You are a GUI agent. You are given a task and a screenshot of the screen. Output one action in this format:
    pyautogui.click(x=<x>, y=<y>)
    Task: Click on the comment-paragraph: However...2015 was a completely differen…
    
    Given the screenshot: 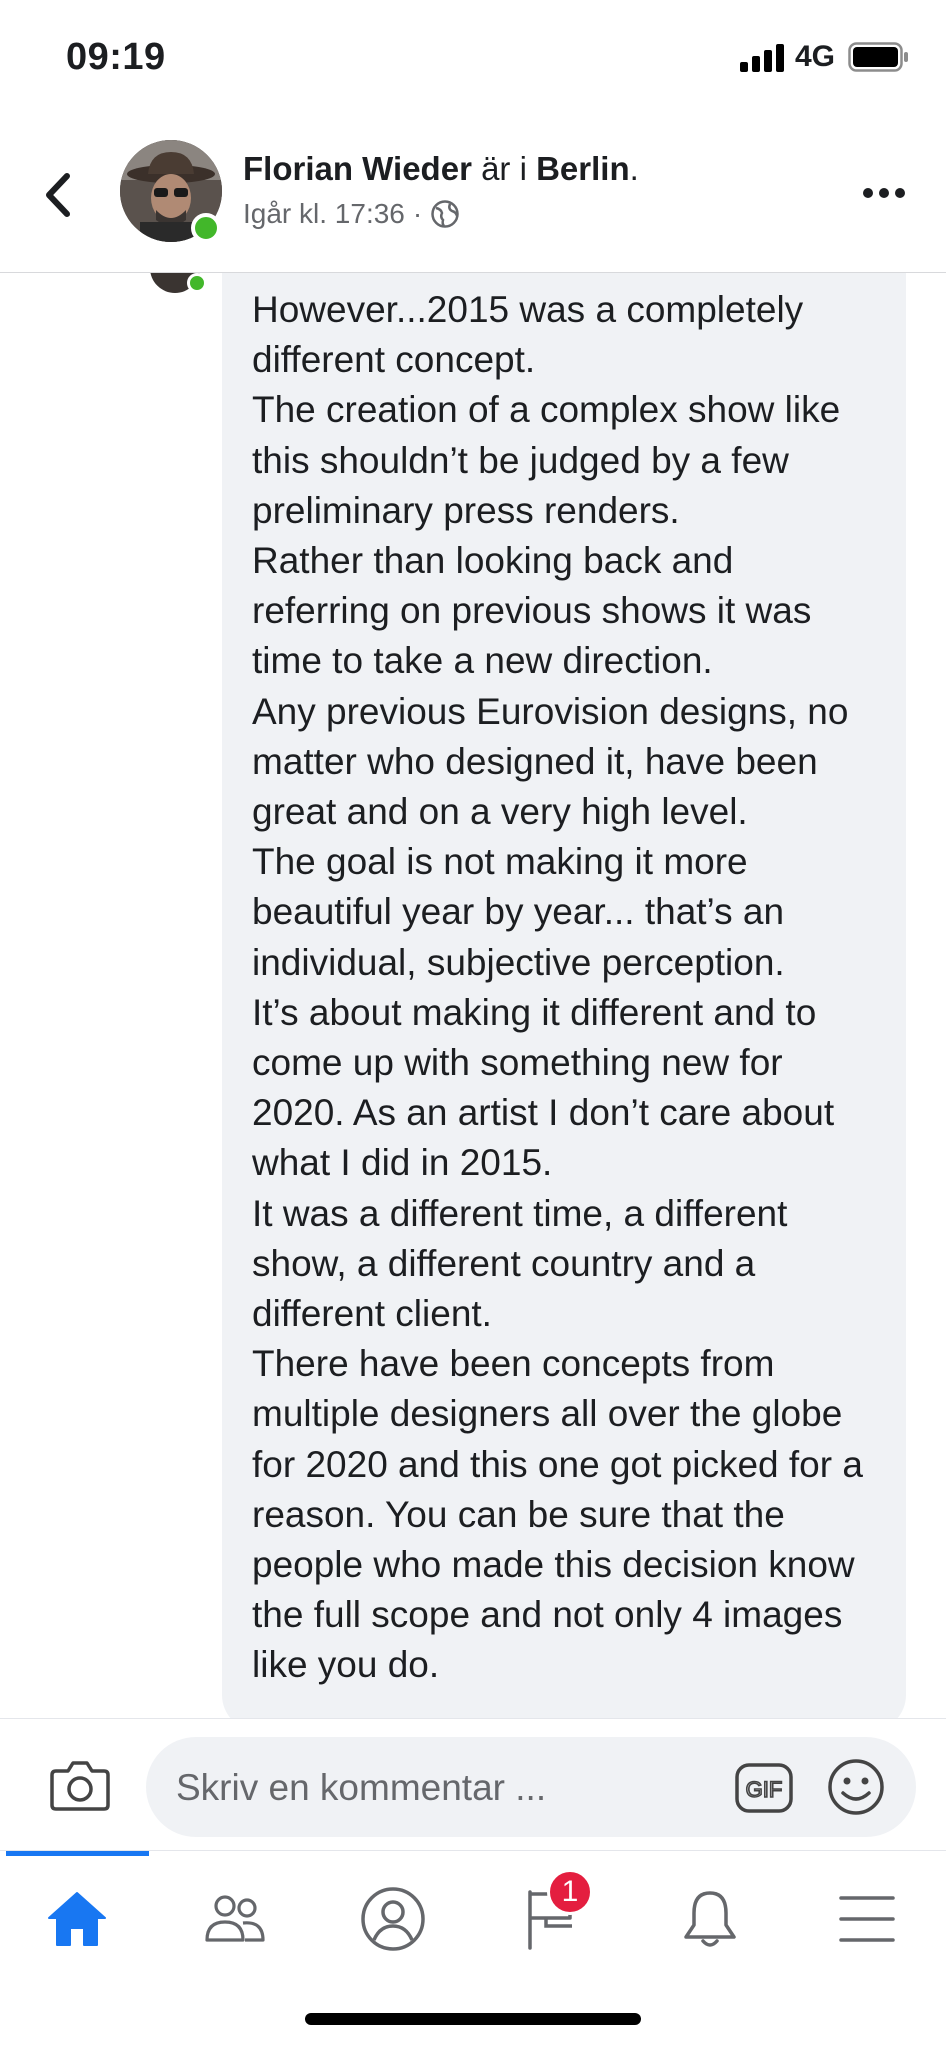 What is the action you would take?
    pyautogui.click(x=528, y=335)
    